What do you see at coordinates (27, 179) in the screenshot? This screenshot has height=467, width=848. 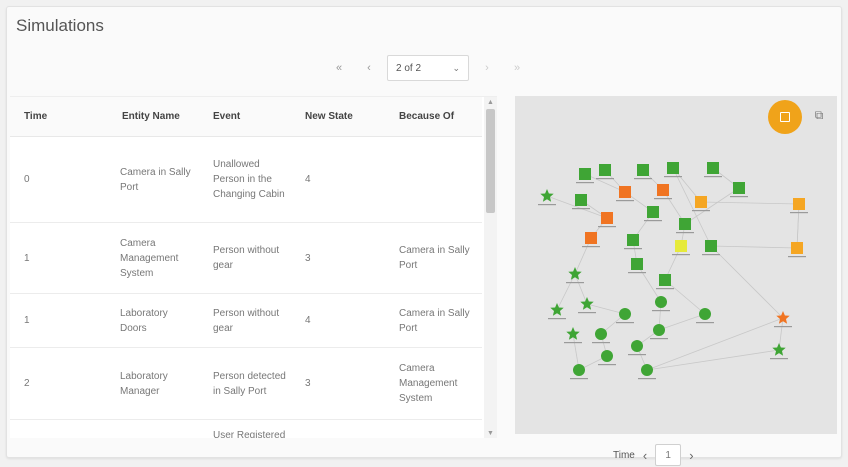 I see `cell-time: 0` at bounding box center [27, 179].